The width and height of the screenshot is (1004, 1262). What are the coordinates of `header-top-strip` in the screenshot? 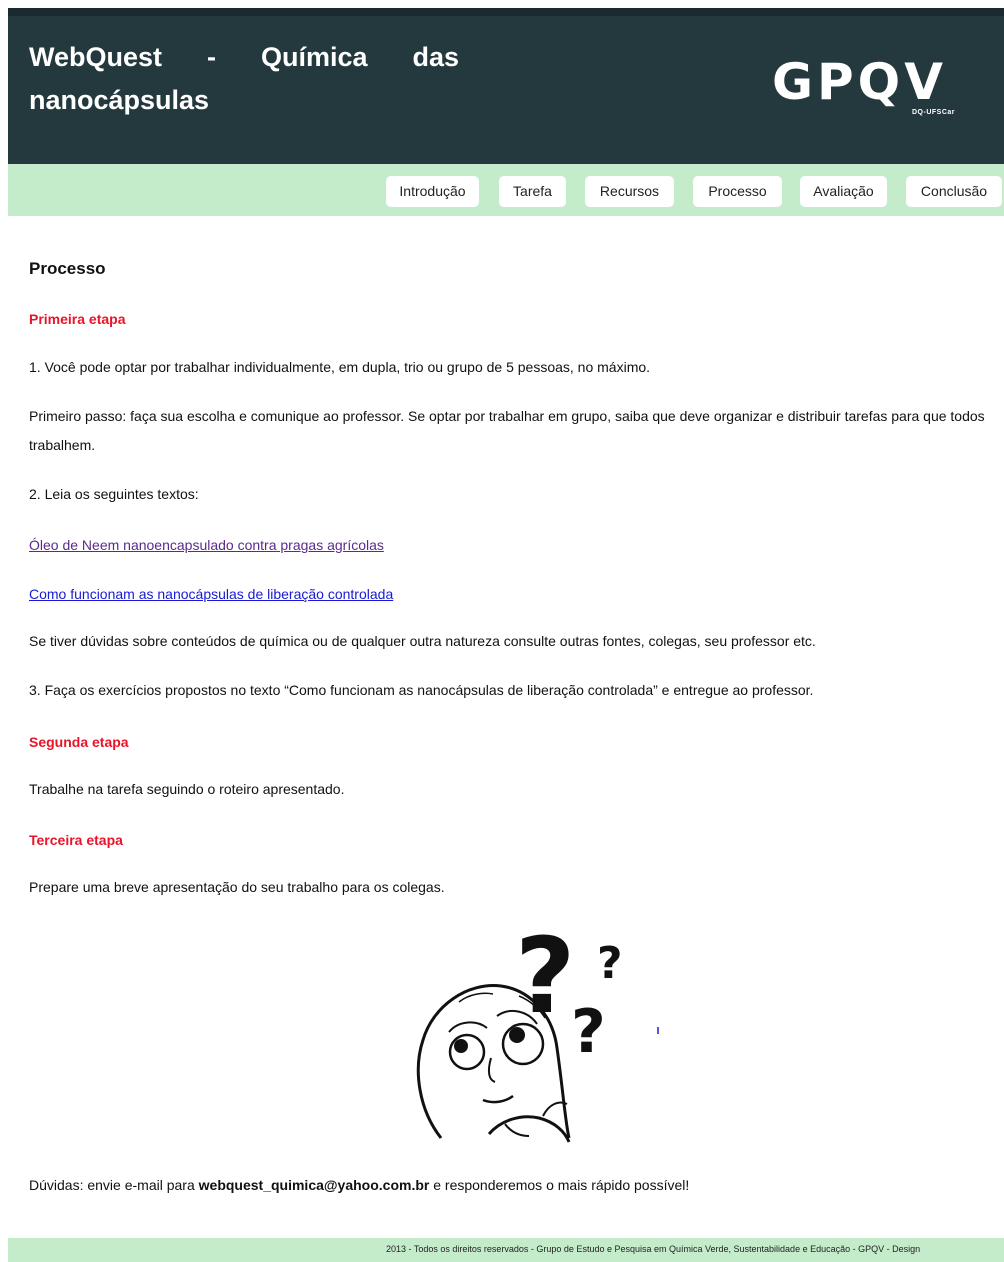 It's located at (506, 12).